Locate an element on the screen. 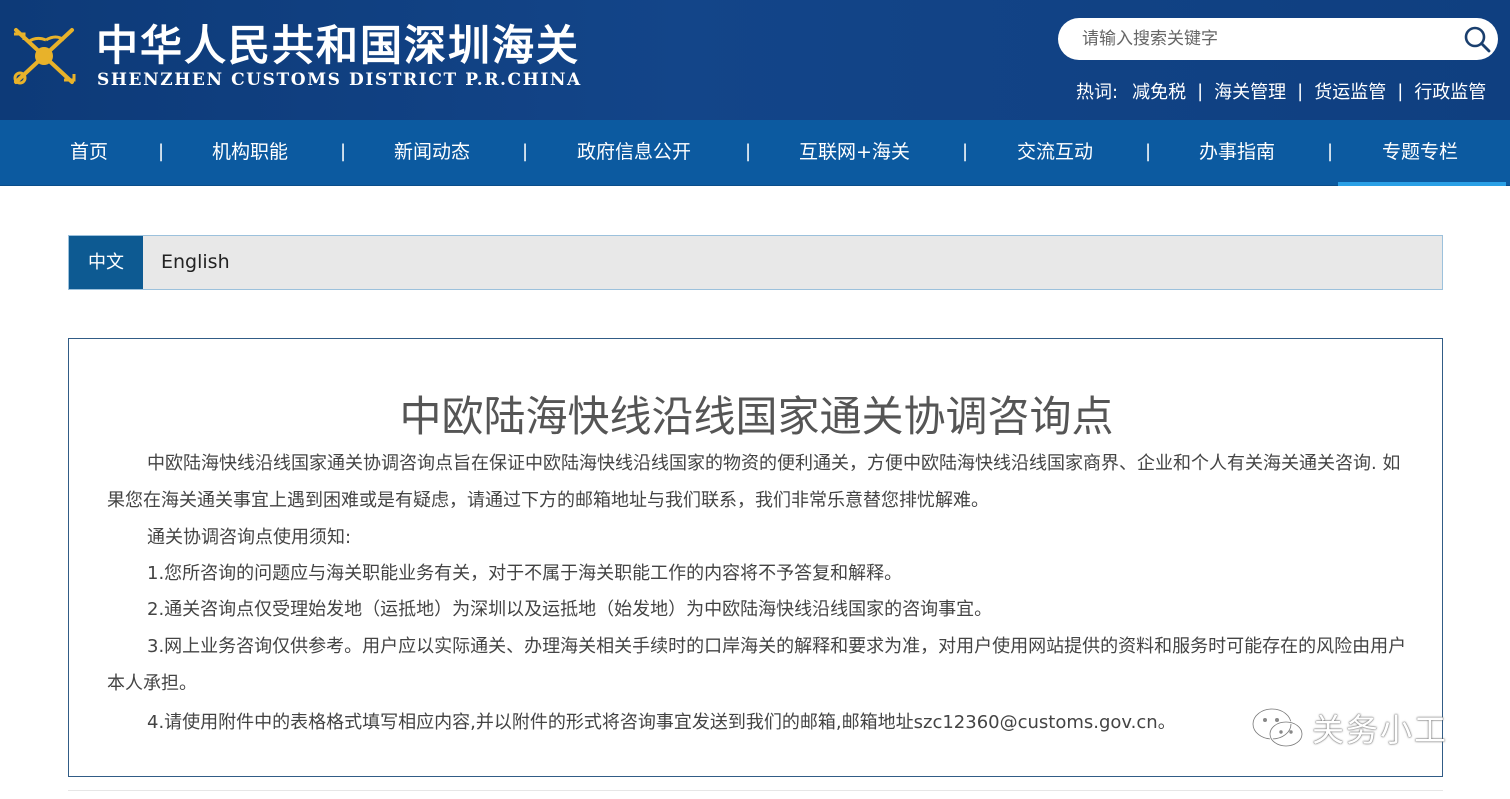  hotword-link: 海关管理 is located at coordinates (1250, 91).